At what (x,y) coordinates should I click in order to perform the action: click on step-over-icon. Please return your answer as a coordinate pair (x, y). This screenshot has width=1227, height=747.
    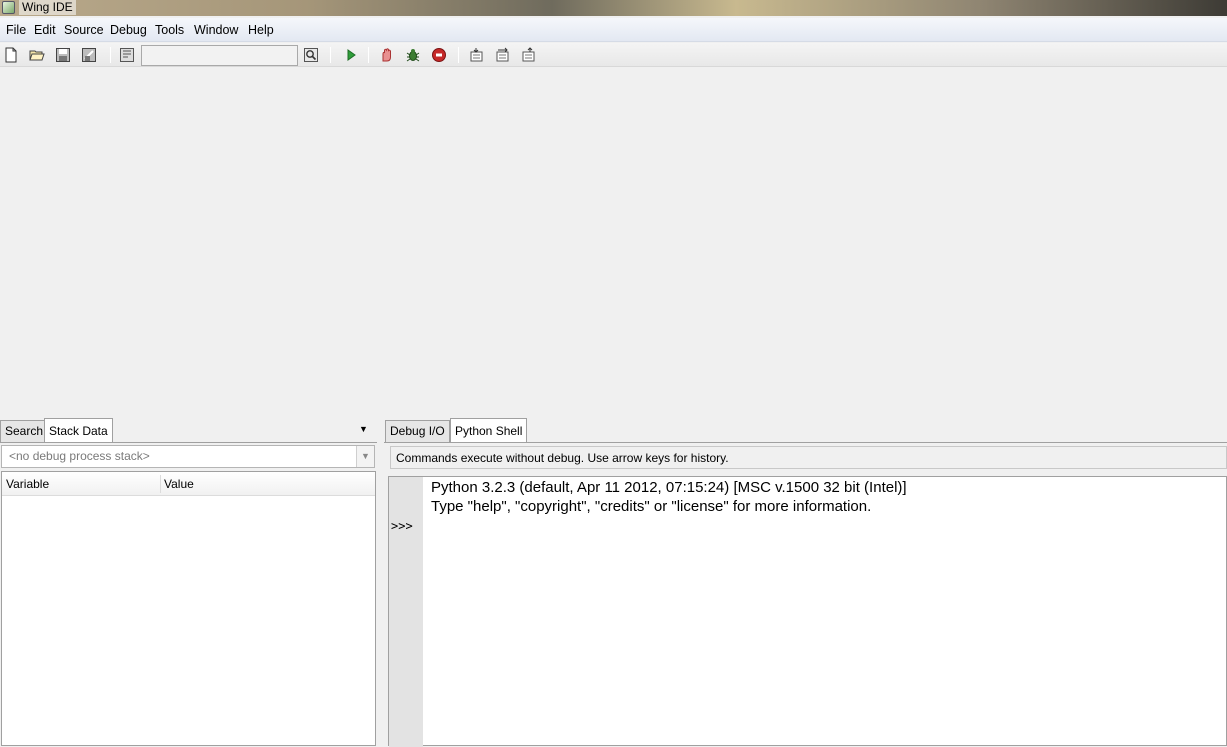
    Looking at the image, I should click on (503, 55).